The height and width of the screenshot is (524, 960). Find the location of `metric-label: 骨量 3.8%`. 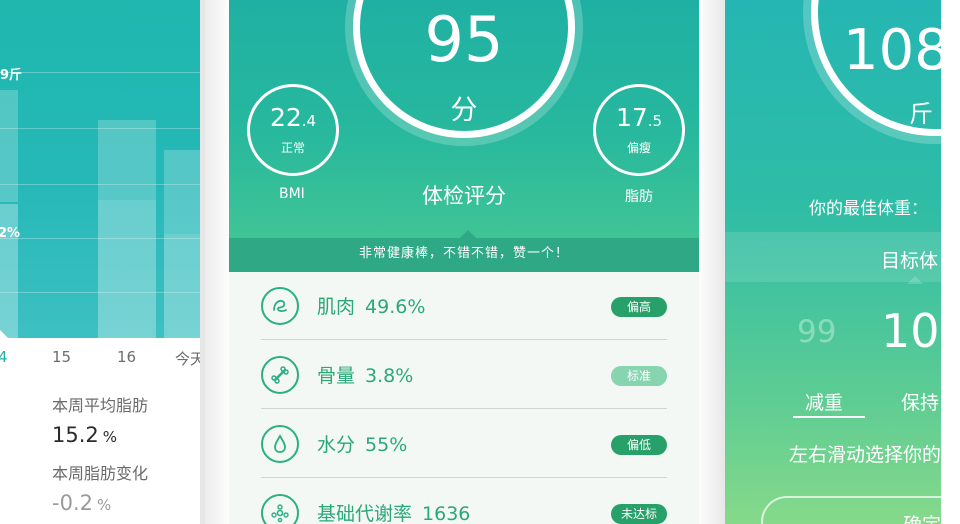

metric-label: 骨量 3.8% is located at coordinates (365, 374).